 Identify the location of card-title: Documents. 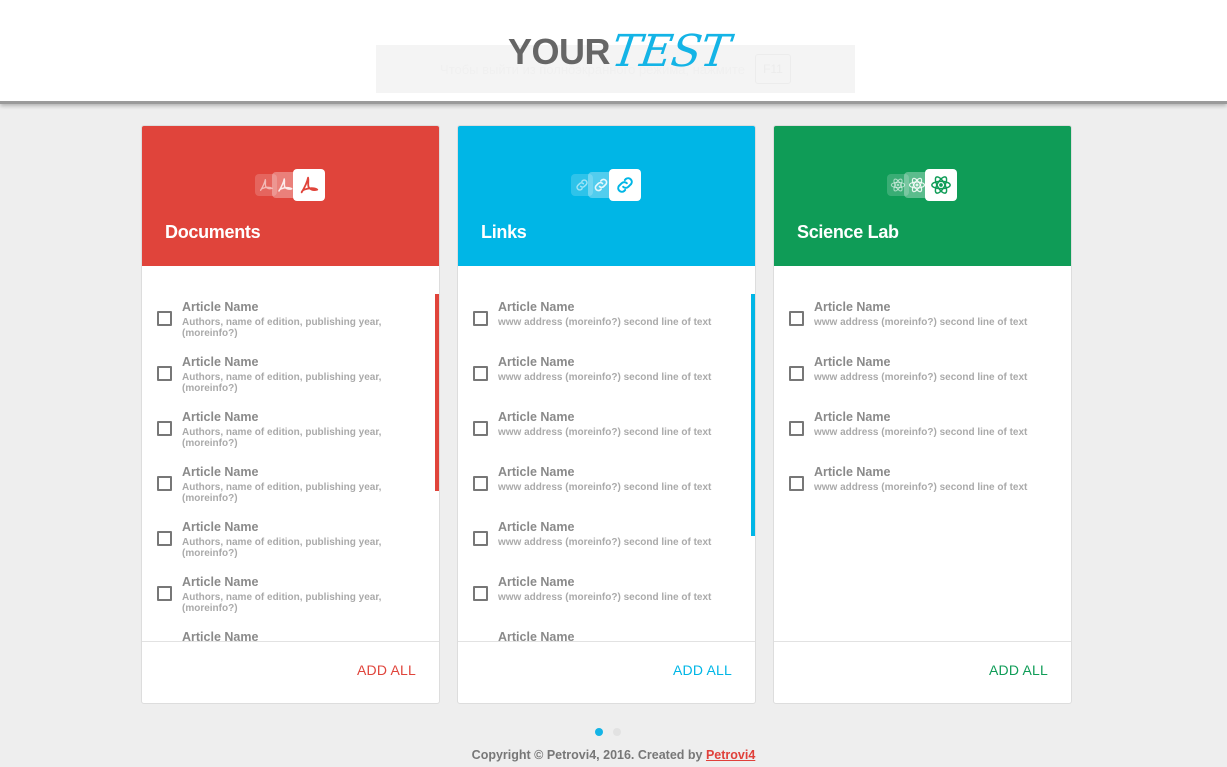
(213, 232).